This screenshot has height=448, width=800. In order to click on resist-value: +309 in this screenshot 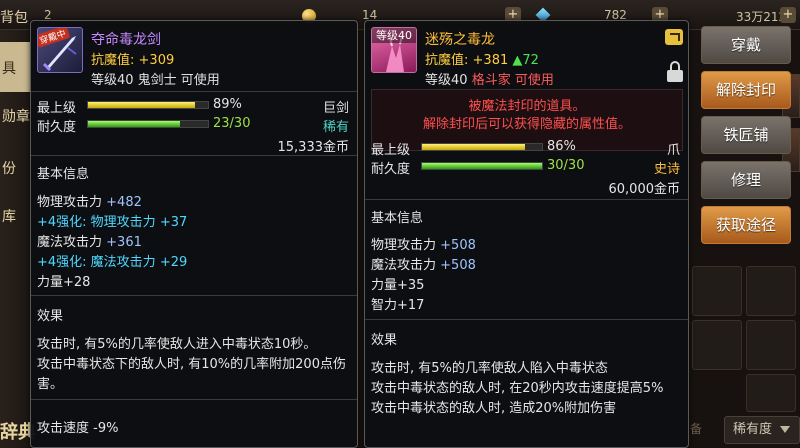, I will do `click(156, 60)`.